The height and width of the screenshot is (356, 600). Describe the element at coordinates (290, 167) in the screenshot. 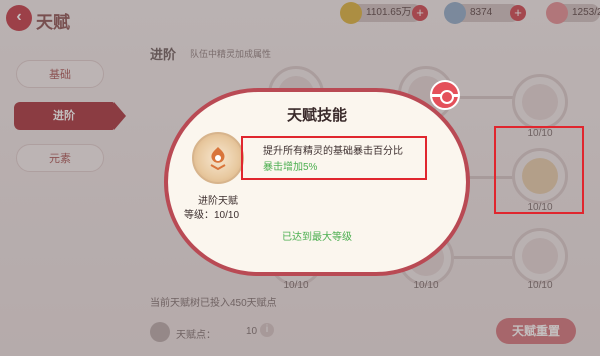

I see `skill-bonus: 暴击增加5%` at that location.